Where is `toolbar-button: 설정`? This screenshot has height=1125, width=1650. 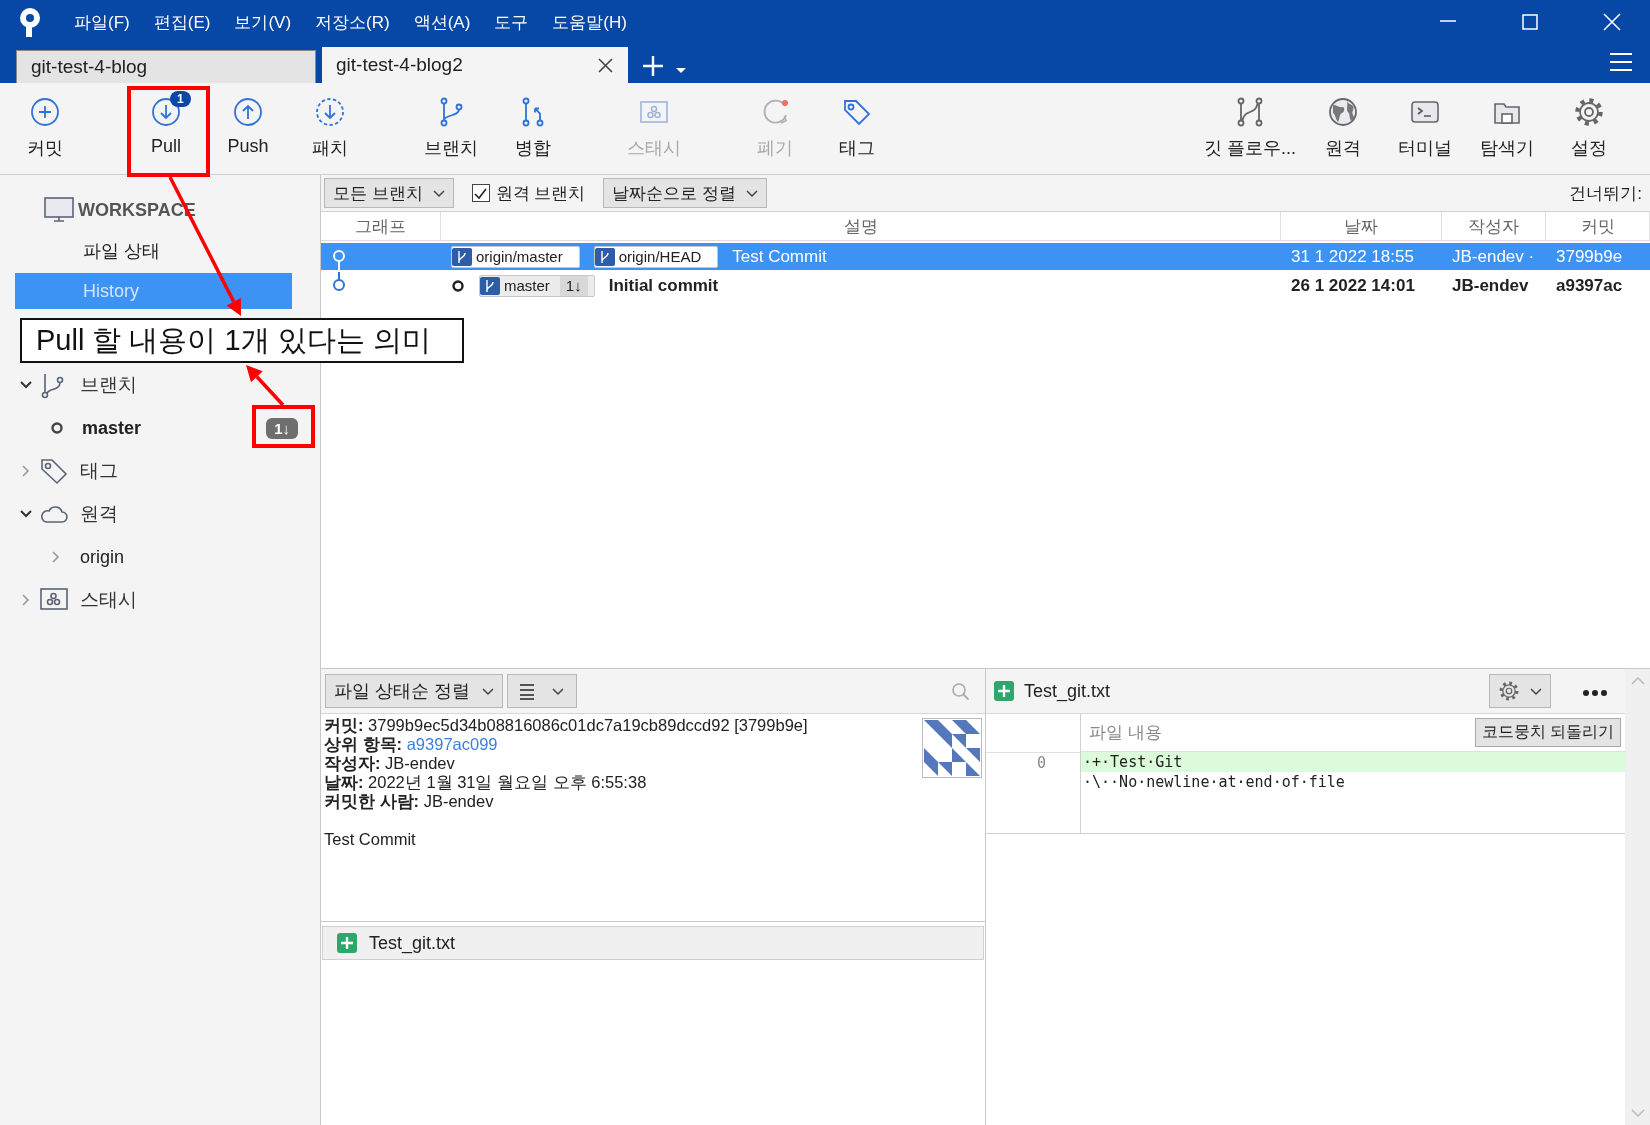
toolbar-button: 설정 is located at coordinates (1589, 128).